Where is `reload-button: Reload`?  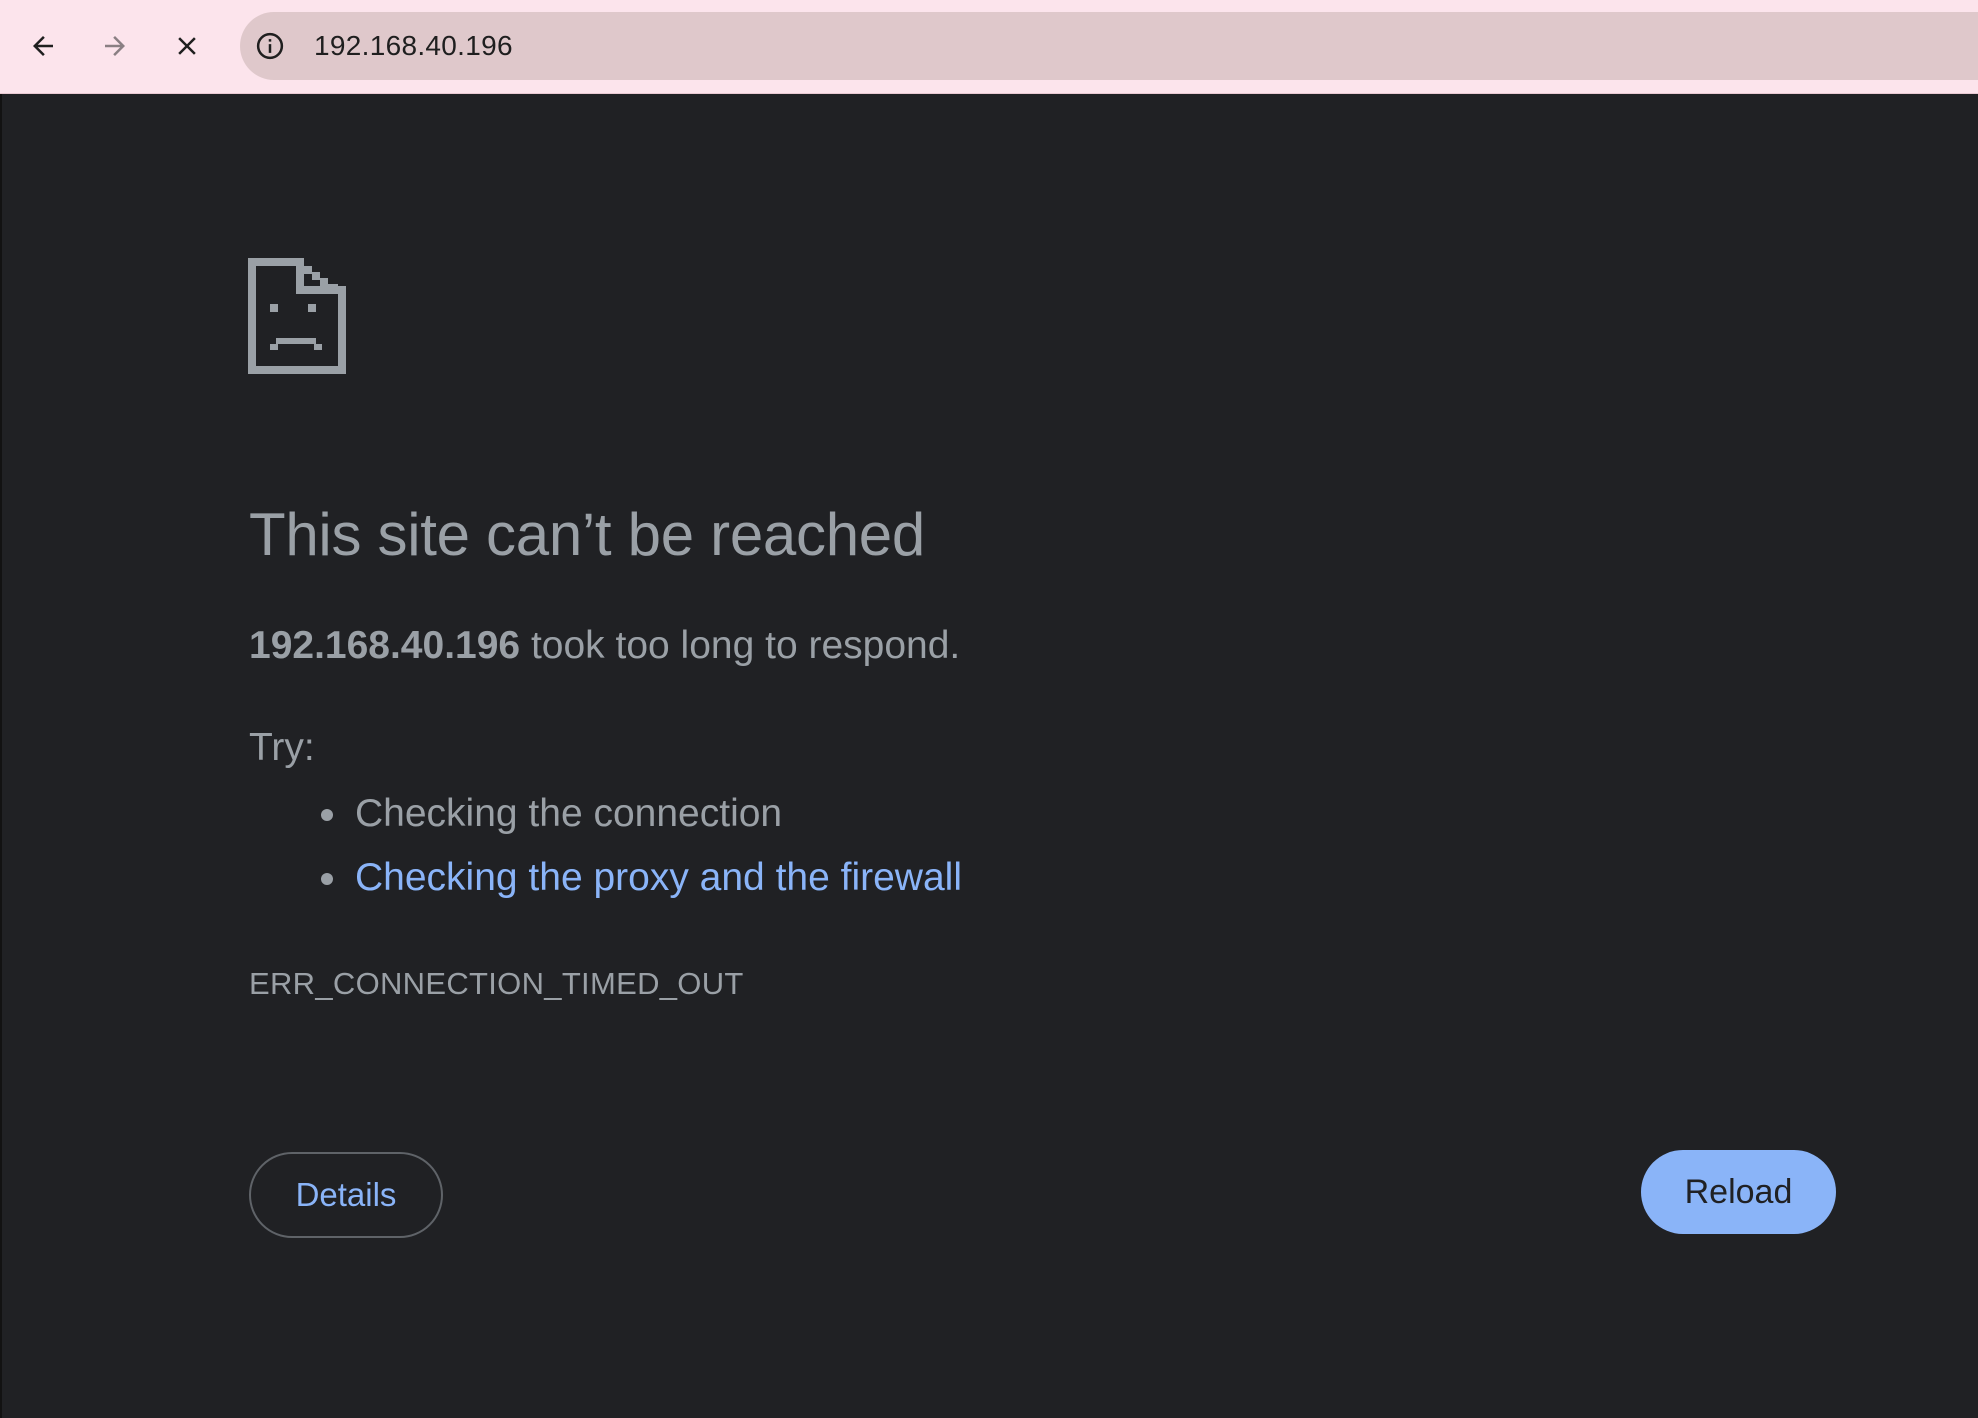 reload-button: Reload is located at coordinates (1738, 1192).